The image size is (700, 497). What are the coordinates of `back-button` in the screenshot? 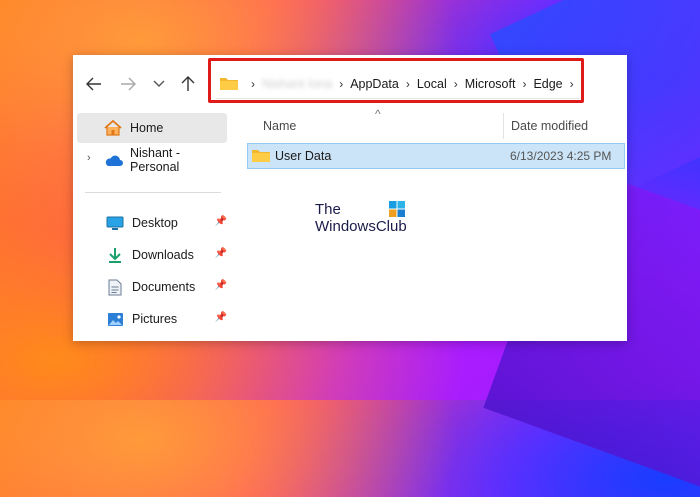 It's located at (94, 84).